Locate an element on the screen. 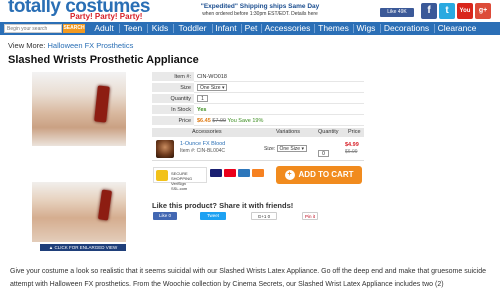 Image resolution: width=500 pixels, height=290 pixels. secure-line1: SECURE SHOPPING is located at coordinates (182, 176).